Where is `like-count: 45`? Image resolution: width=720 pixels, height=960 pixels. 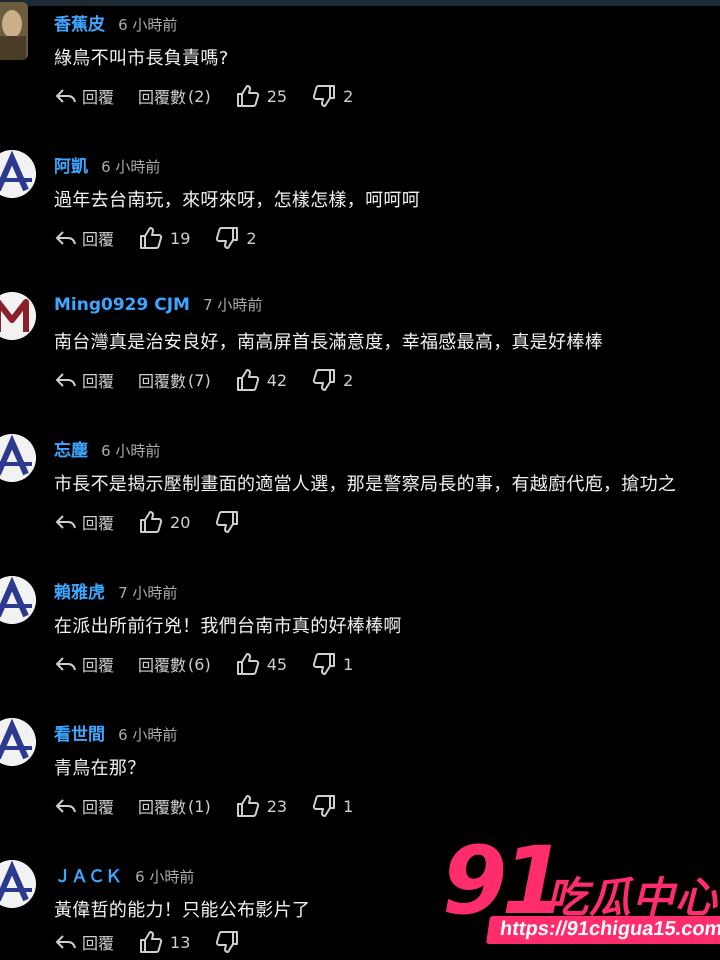
like-count: 45 is located at coordinates (277, 664).